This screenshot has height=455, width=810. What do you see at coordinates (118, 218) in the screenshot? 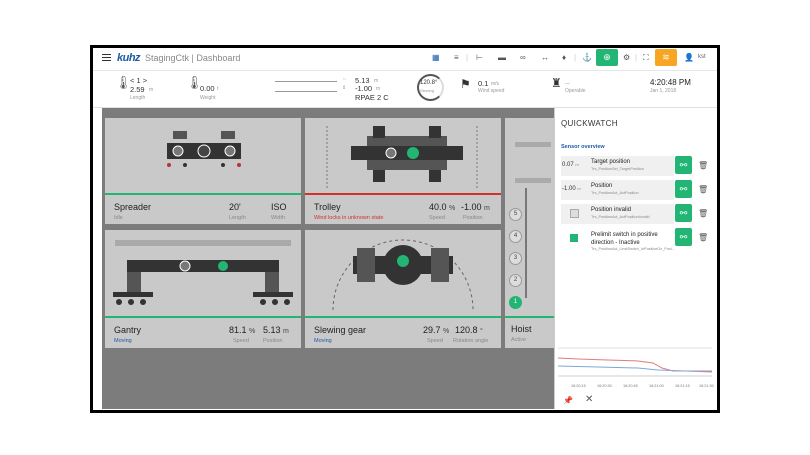
I see `card-status: Idle` at bounding box center [118, 218].